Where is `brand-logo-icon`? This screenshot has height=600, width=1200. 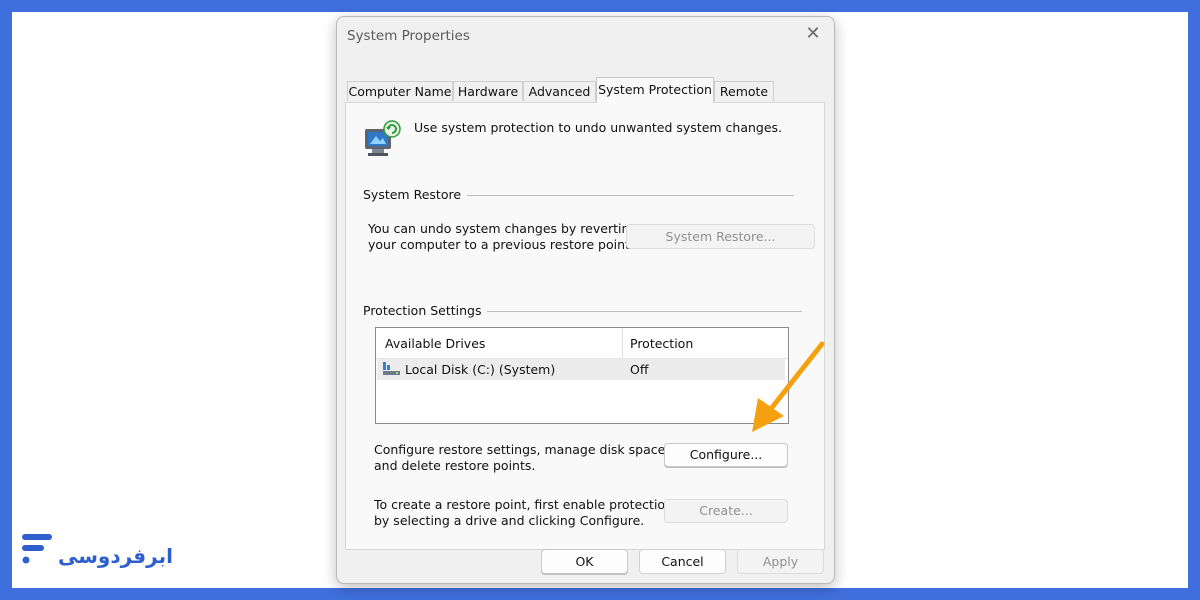
brand-logo-icon is located at coordinates (37, 549).